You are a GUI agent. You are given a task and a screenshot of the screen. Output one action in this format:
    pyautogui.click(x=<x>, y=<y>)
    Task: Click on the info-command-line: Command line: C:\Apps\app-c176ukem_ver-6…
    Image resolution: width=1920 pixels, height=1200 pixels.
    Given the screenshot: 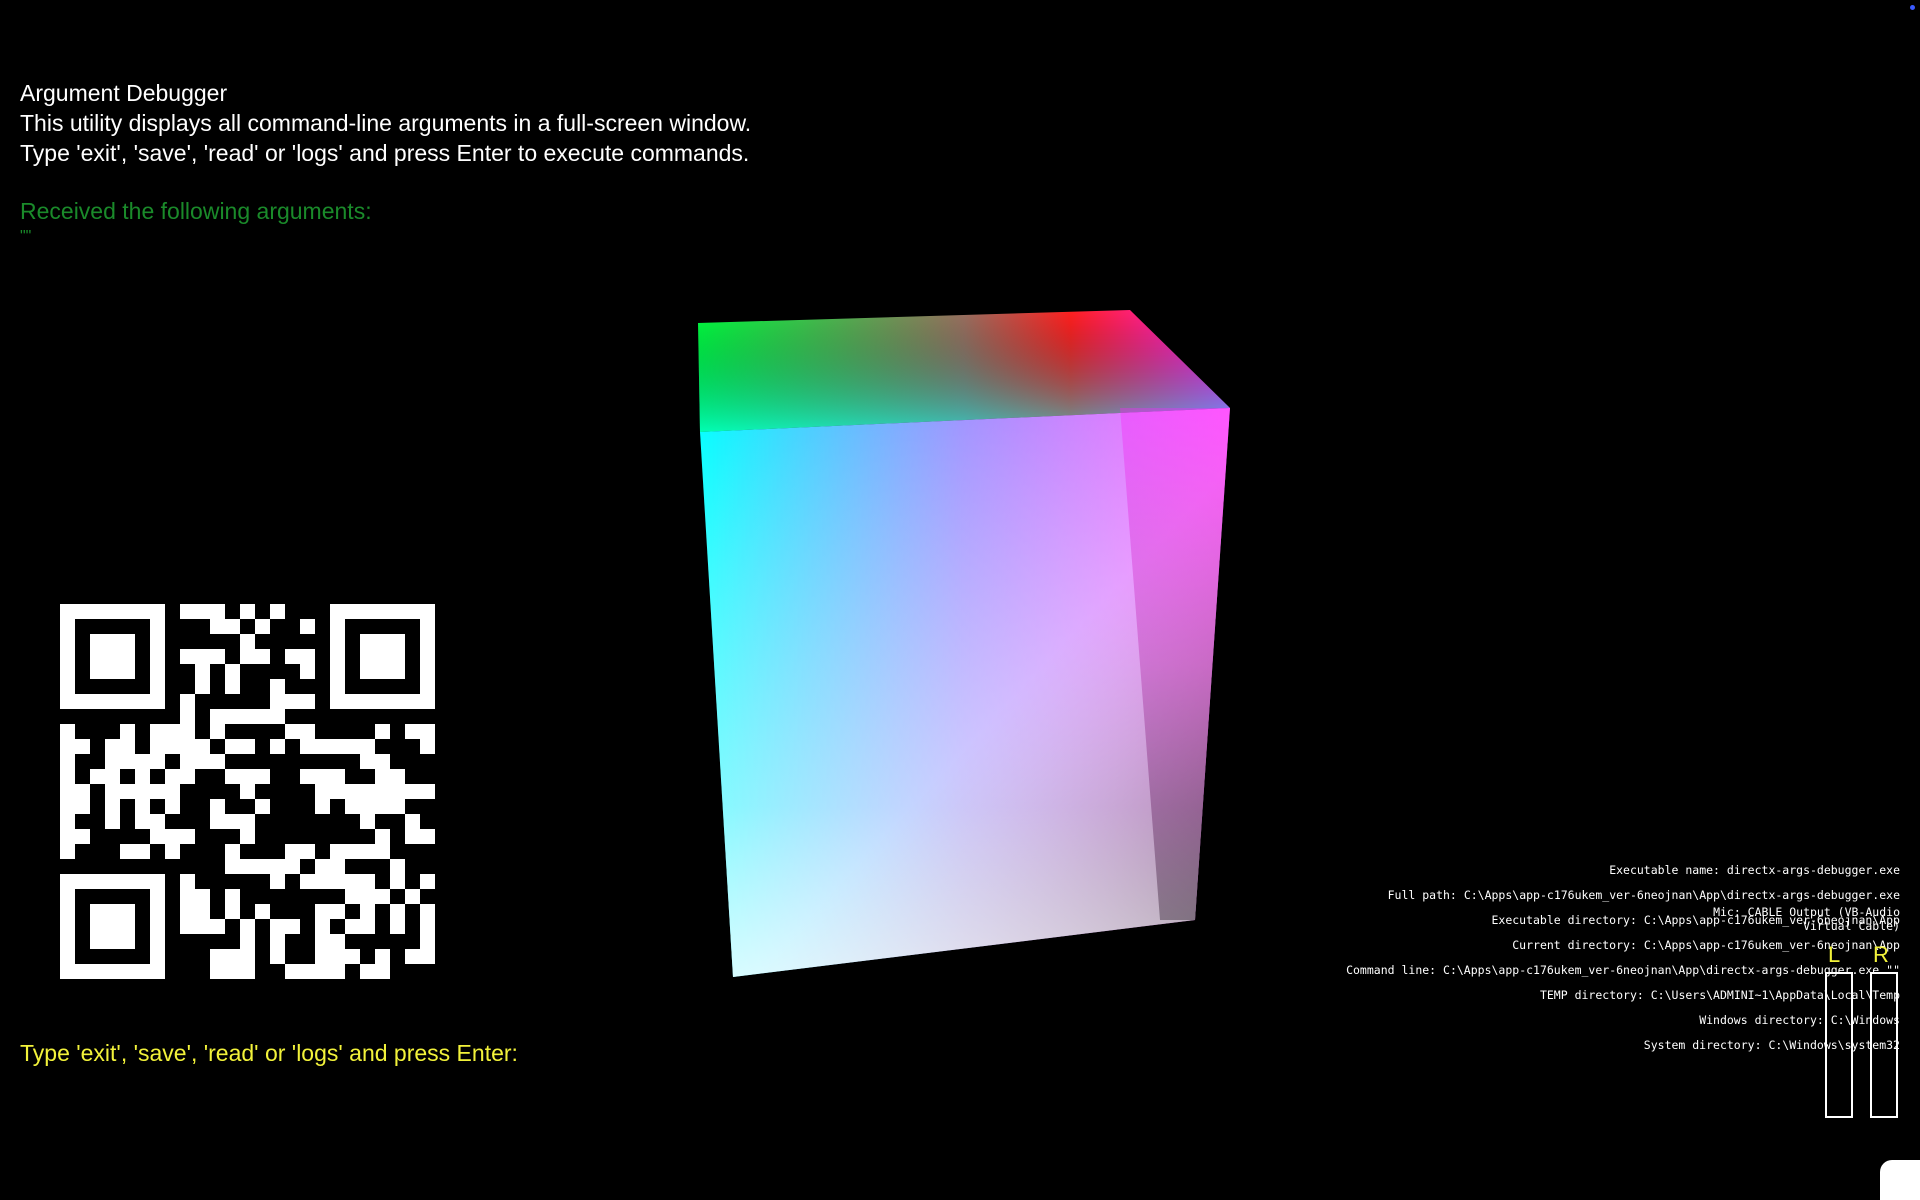 What is the action you would take?
    pyautogui.click(x=1623, y=970)
    